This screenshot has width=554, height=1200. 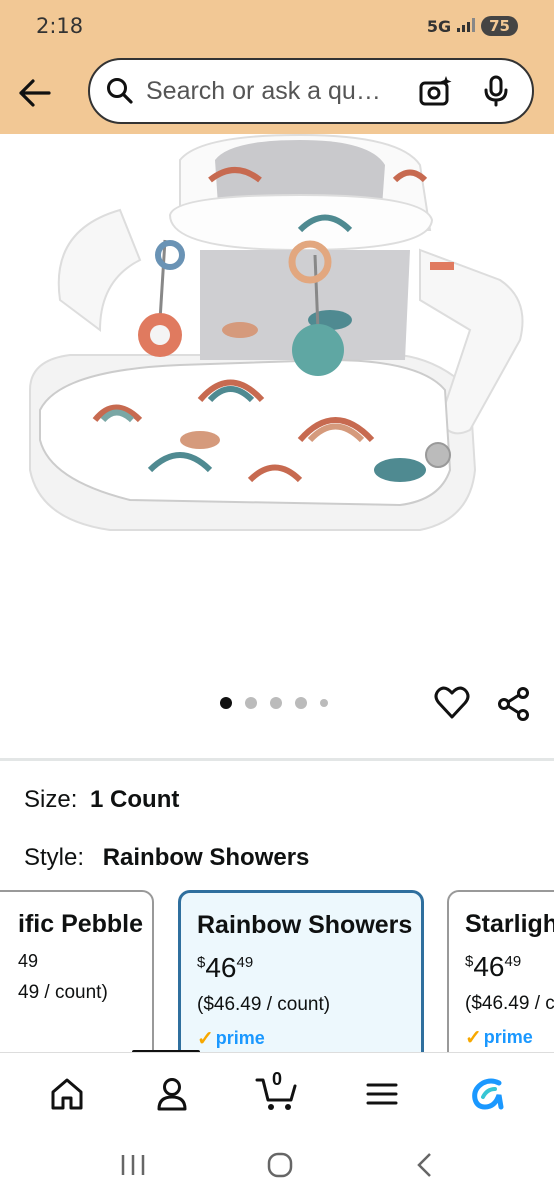 I want to click on nav-cart: 0, so click(x=277, y=1094).